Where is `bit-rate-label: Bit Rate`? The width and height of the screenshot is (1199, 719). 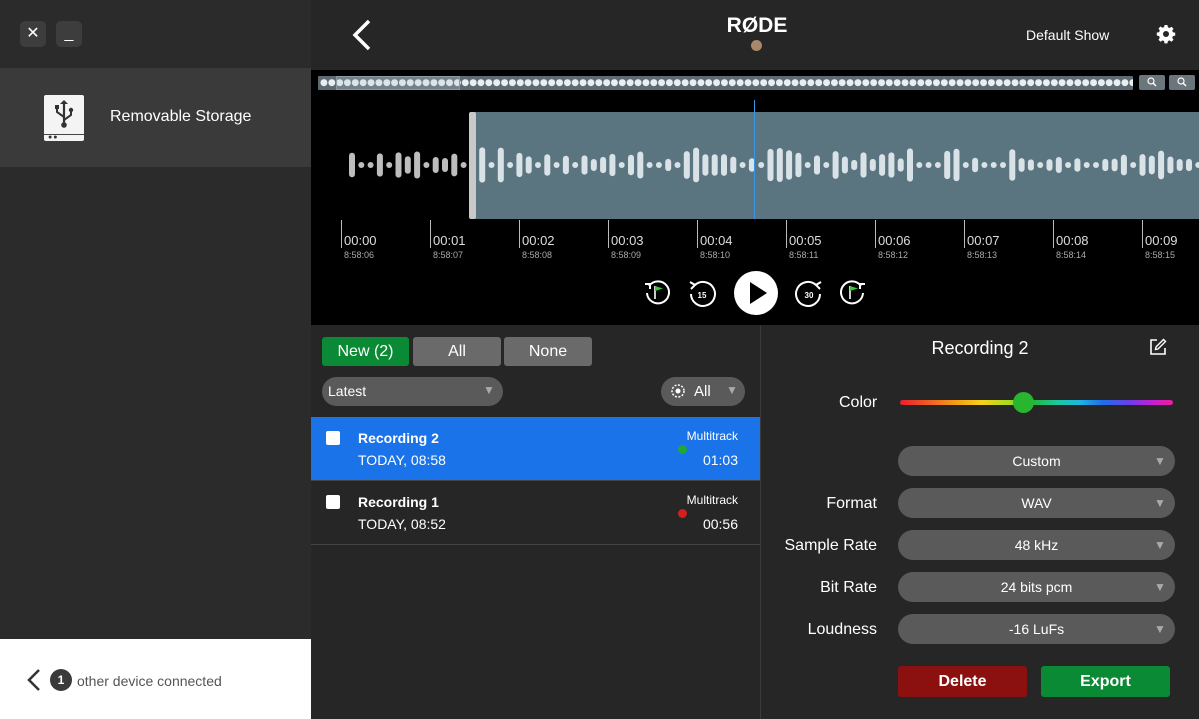
bit-rate-label: Bit Rate is located at coordinates (848, 587).